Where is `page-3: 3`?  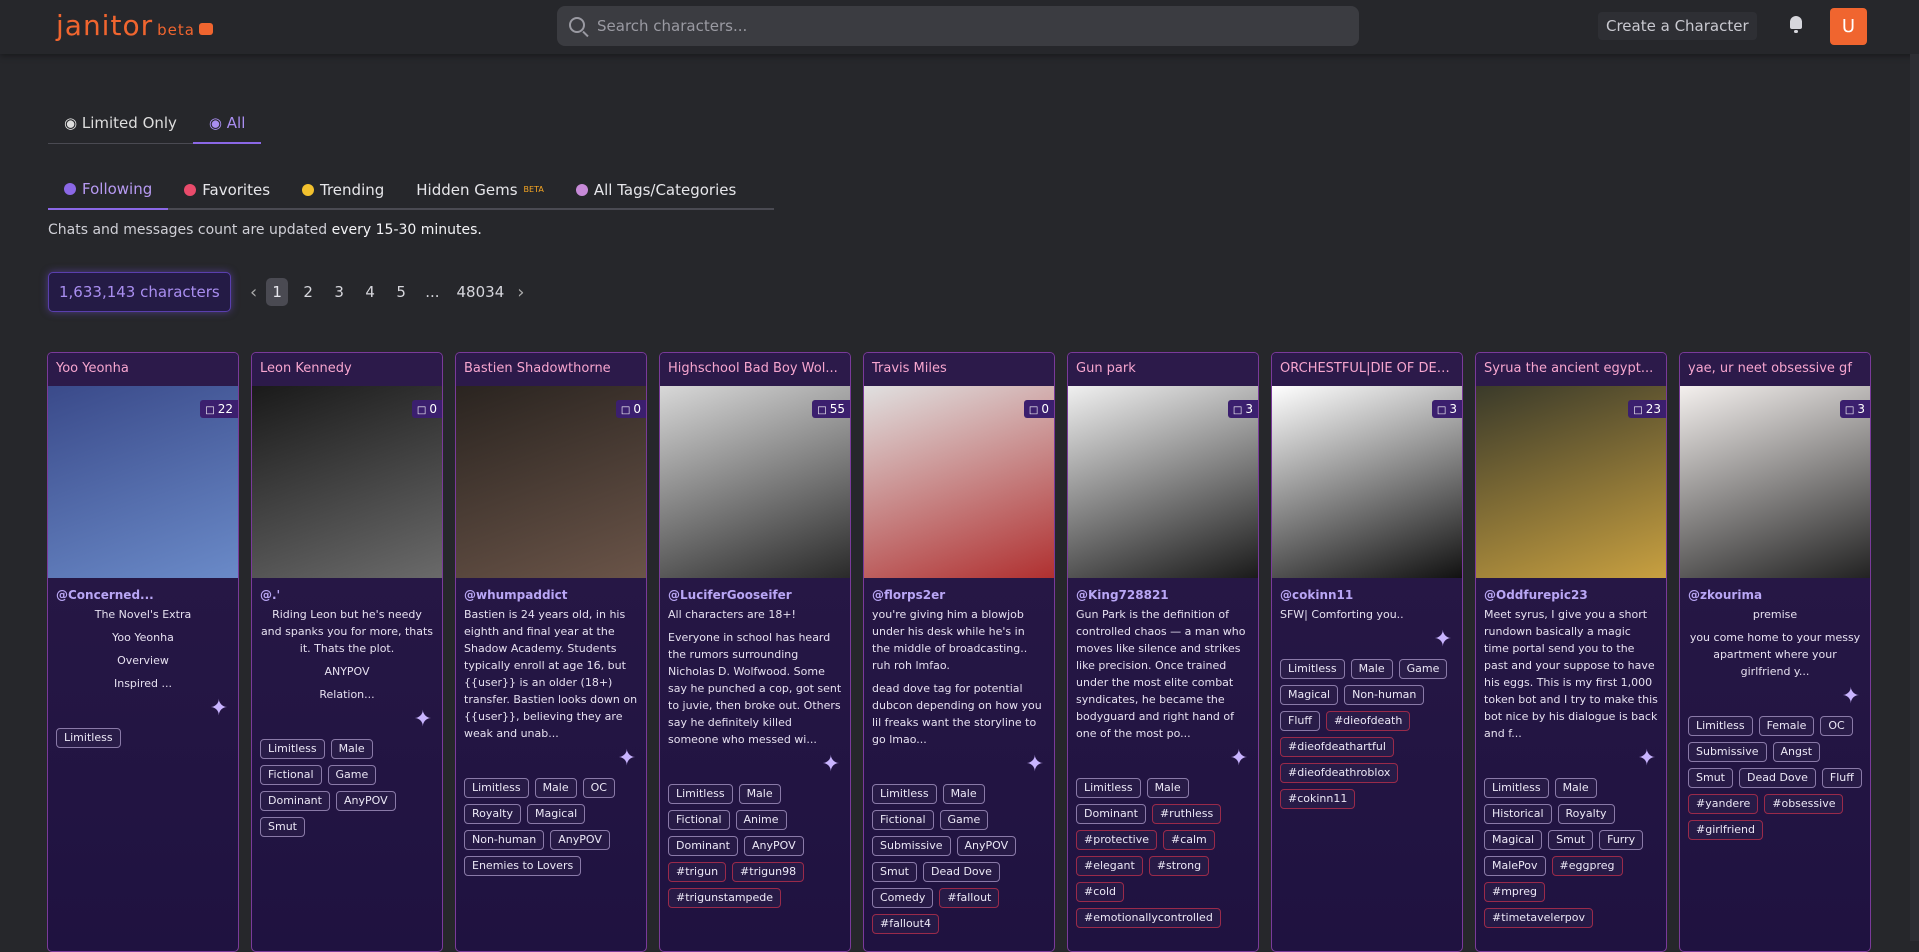 page-3: 3 is located at coordinates (339, 292).